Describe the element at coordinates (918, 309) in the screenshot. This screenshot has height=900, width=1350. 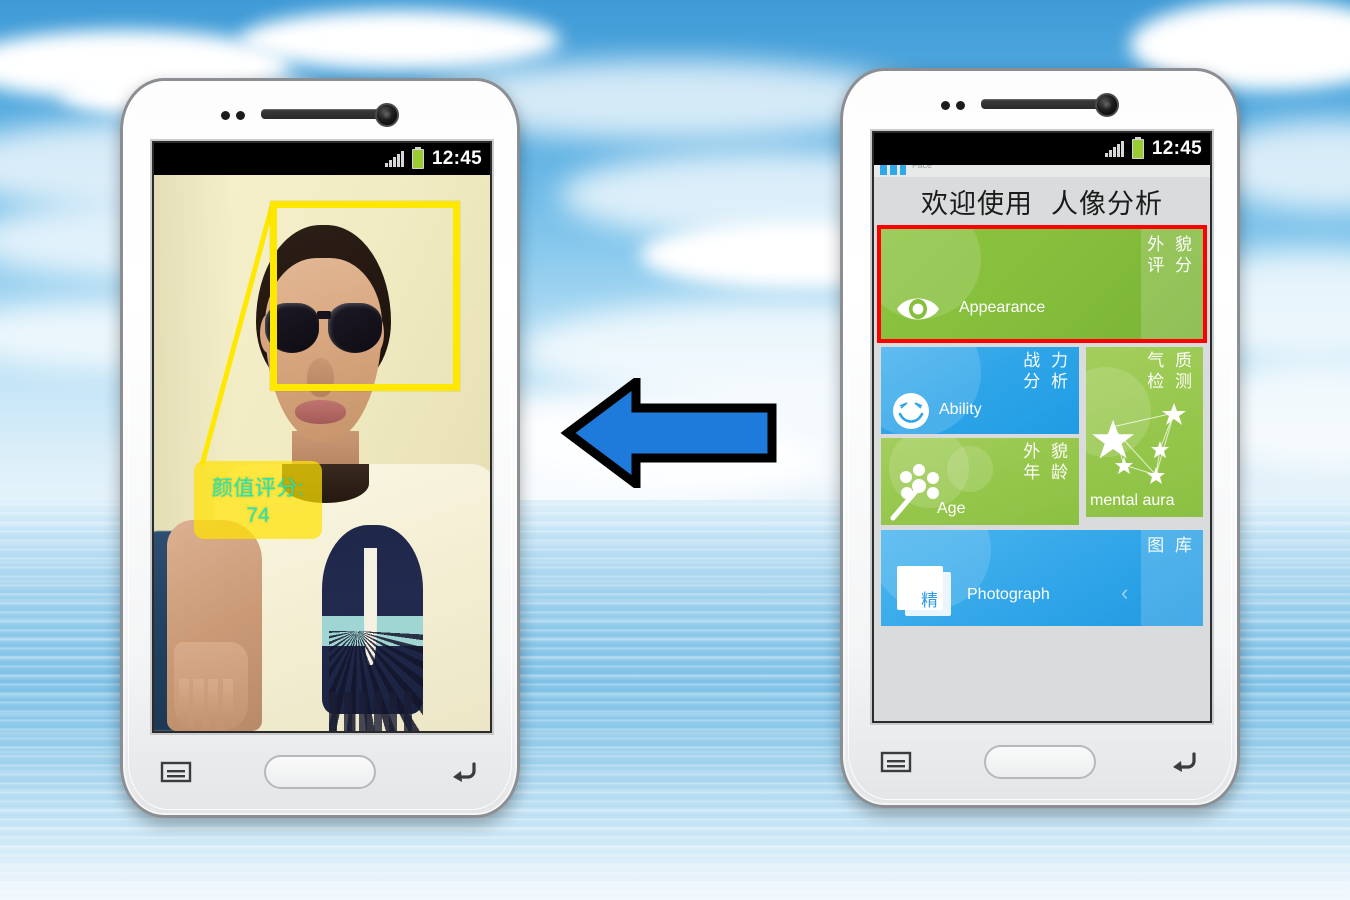
I see `eye-icon` at that location.